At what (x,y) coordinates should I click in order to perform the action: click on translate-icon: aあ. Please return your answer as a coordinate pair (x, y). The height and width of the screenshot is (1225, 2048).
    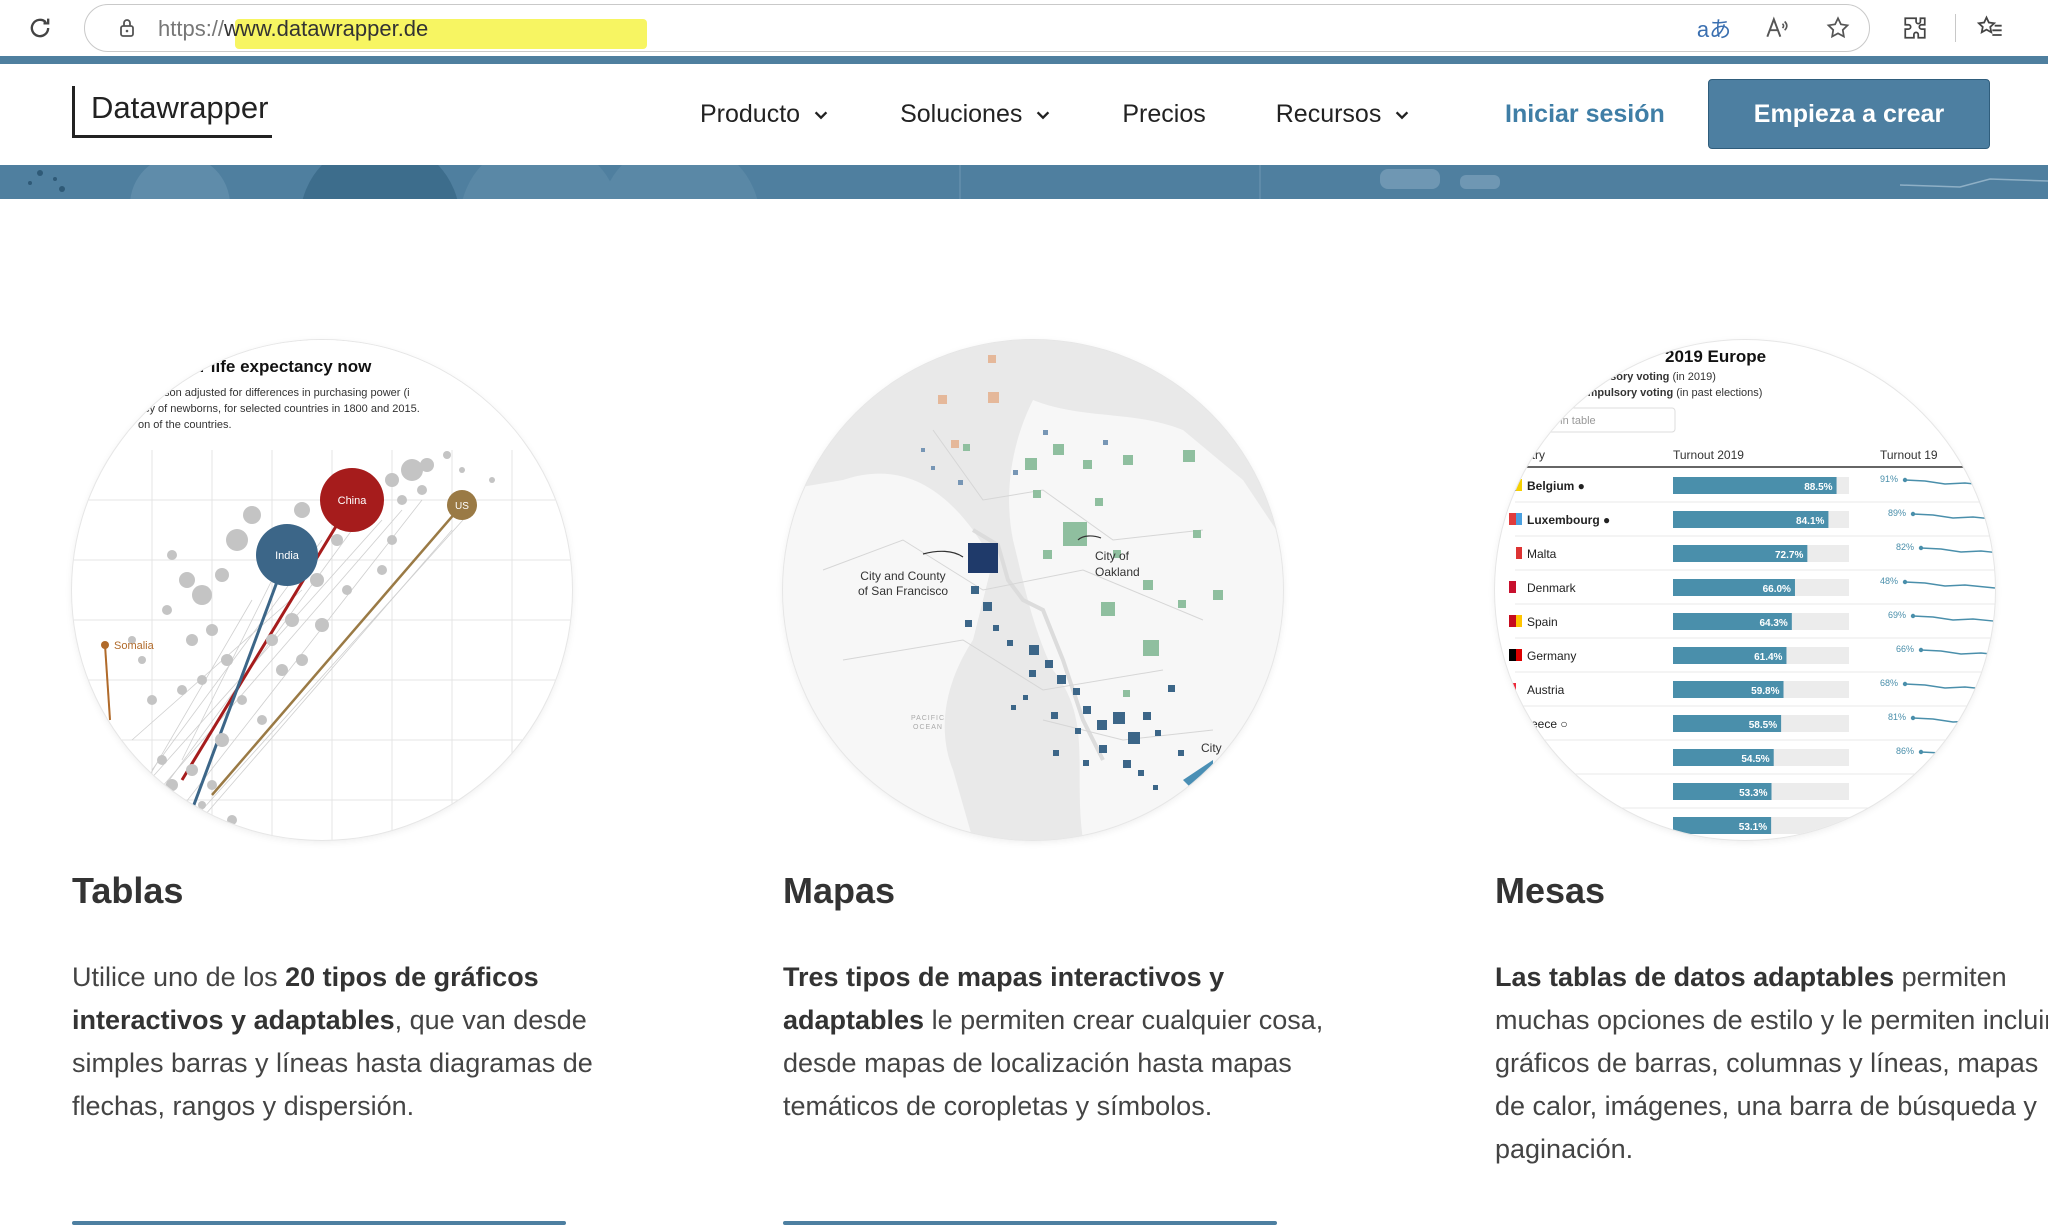
    Looking at the image, I should click on (1714, 28).